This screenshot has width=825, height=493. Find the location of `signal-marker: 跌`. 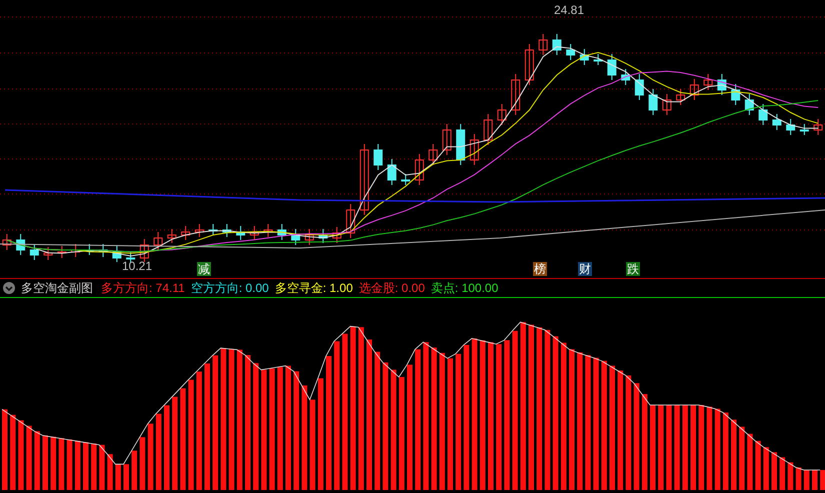

signal-marker: 跌 is located at coordinates (633, 269).